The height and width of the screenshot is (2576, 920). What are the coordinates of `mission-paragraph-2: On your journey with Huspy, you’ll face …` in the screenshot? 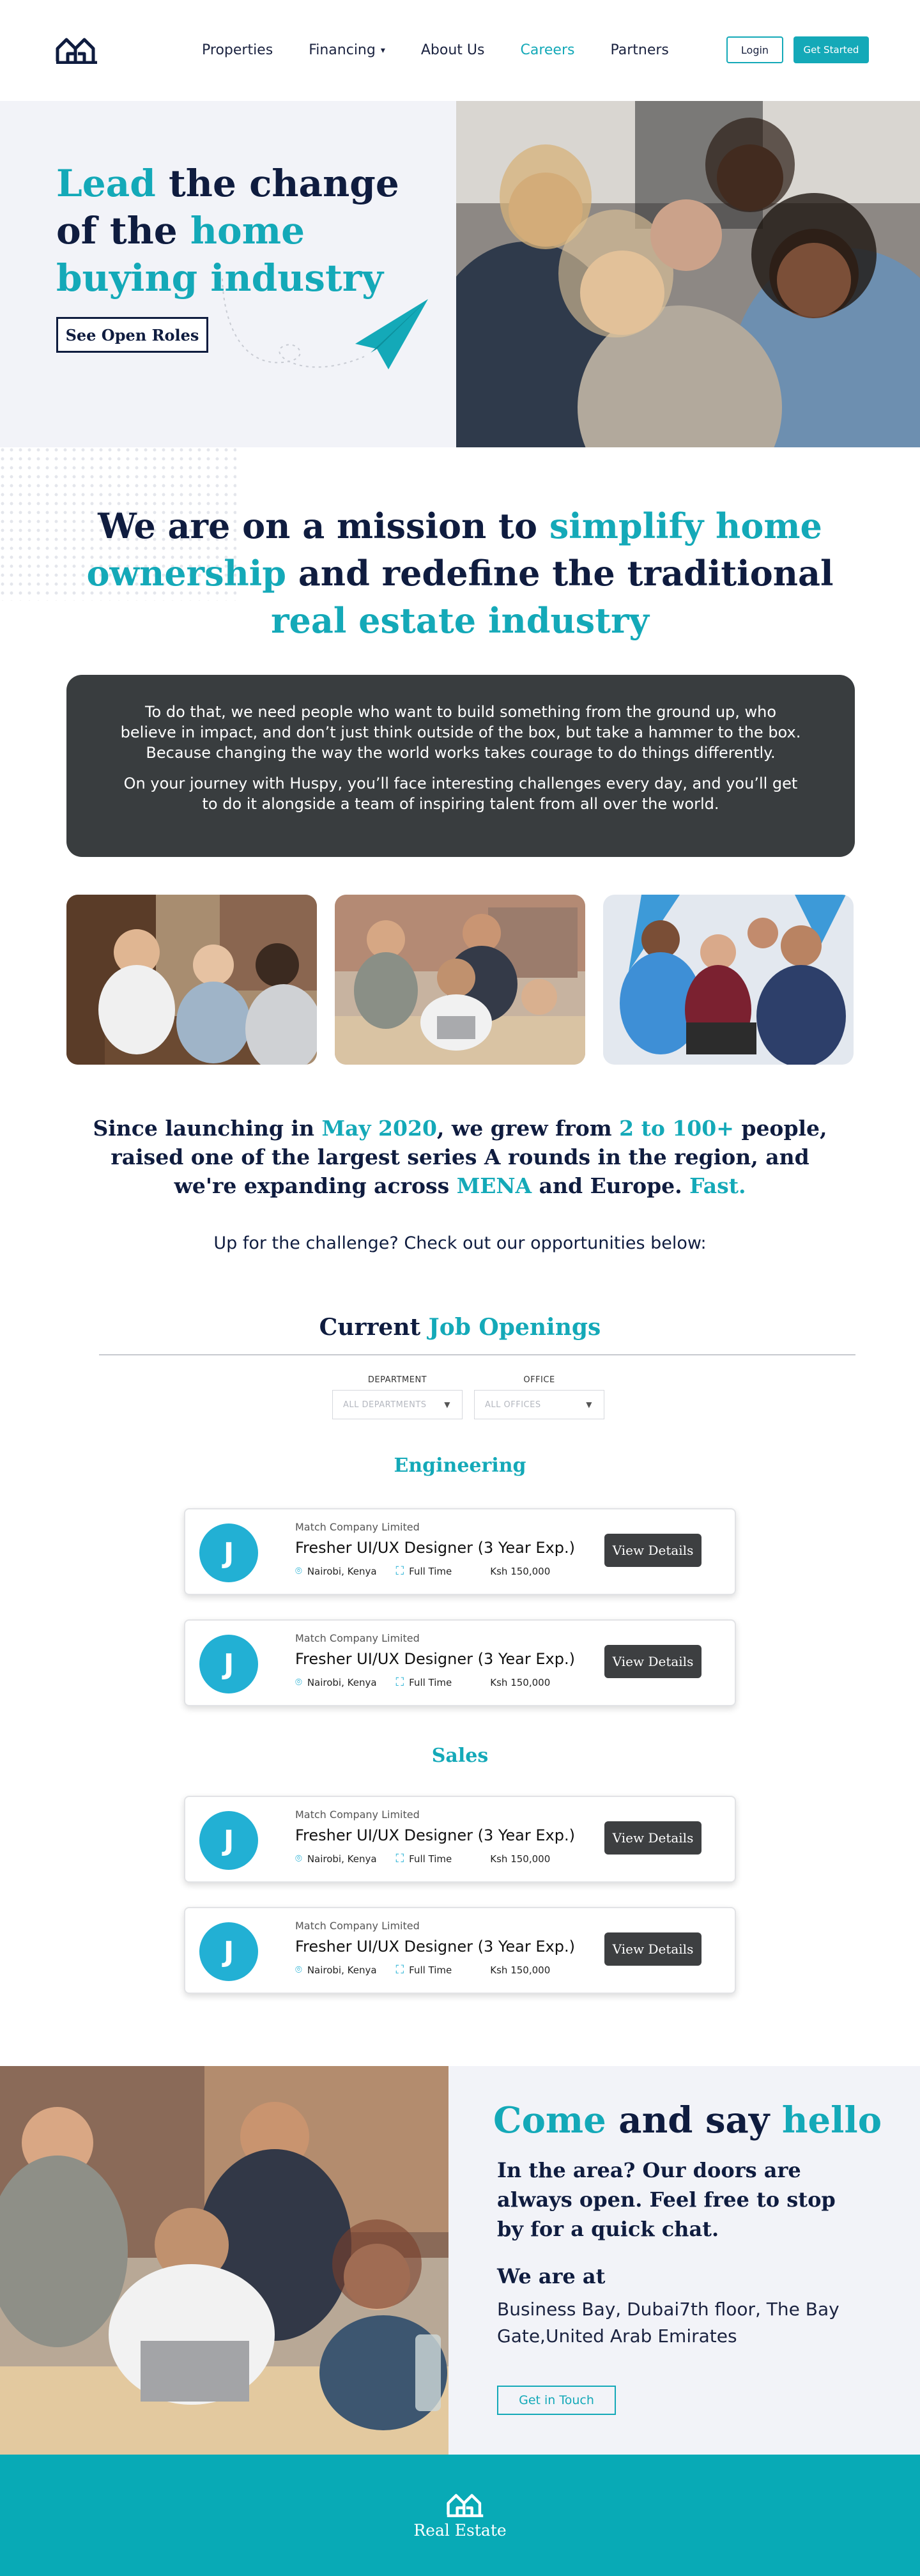 It's located at (460, 794).